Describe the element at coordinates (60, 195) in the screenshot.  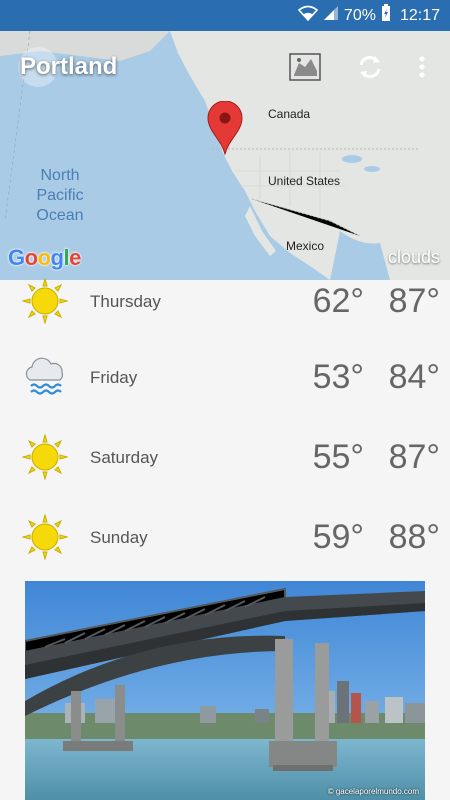
I see `label-ocean: North Pacific Ocean` at that location.